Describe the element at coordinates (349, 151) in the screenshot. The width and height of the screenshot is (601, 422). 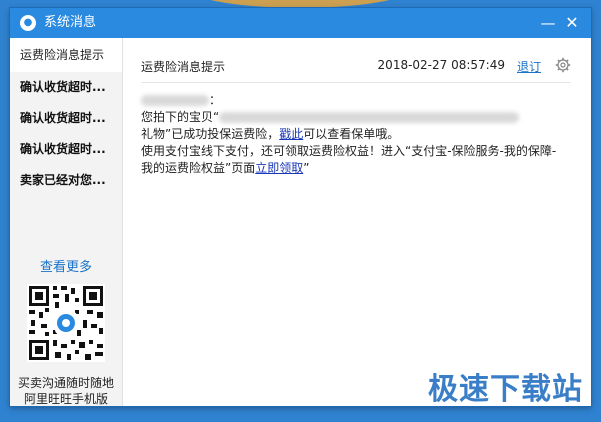
I see `message-line-alipay: 使用支付宝线下支付，还可领取运费险权益！进入“支付宝-保险服务-我的保障-` at that location.